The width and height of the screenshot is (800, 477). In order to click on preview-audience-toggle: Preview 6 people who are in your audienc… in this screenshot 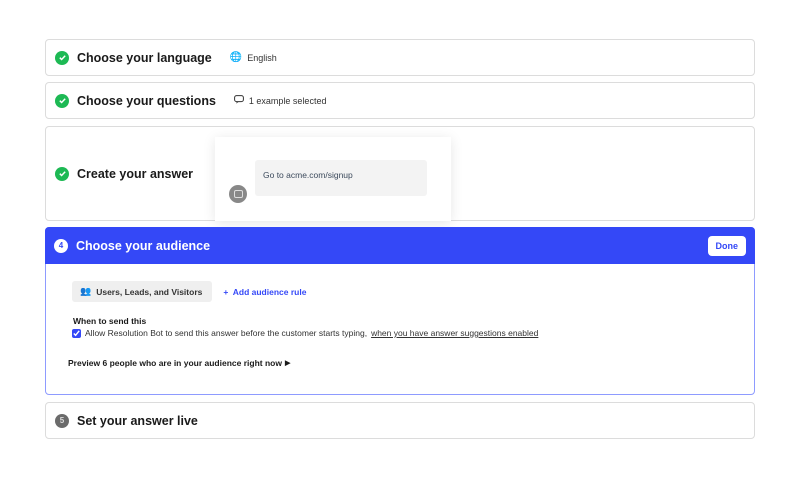, I will do `click(179, 363)`.